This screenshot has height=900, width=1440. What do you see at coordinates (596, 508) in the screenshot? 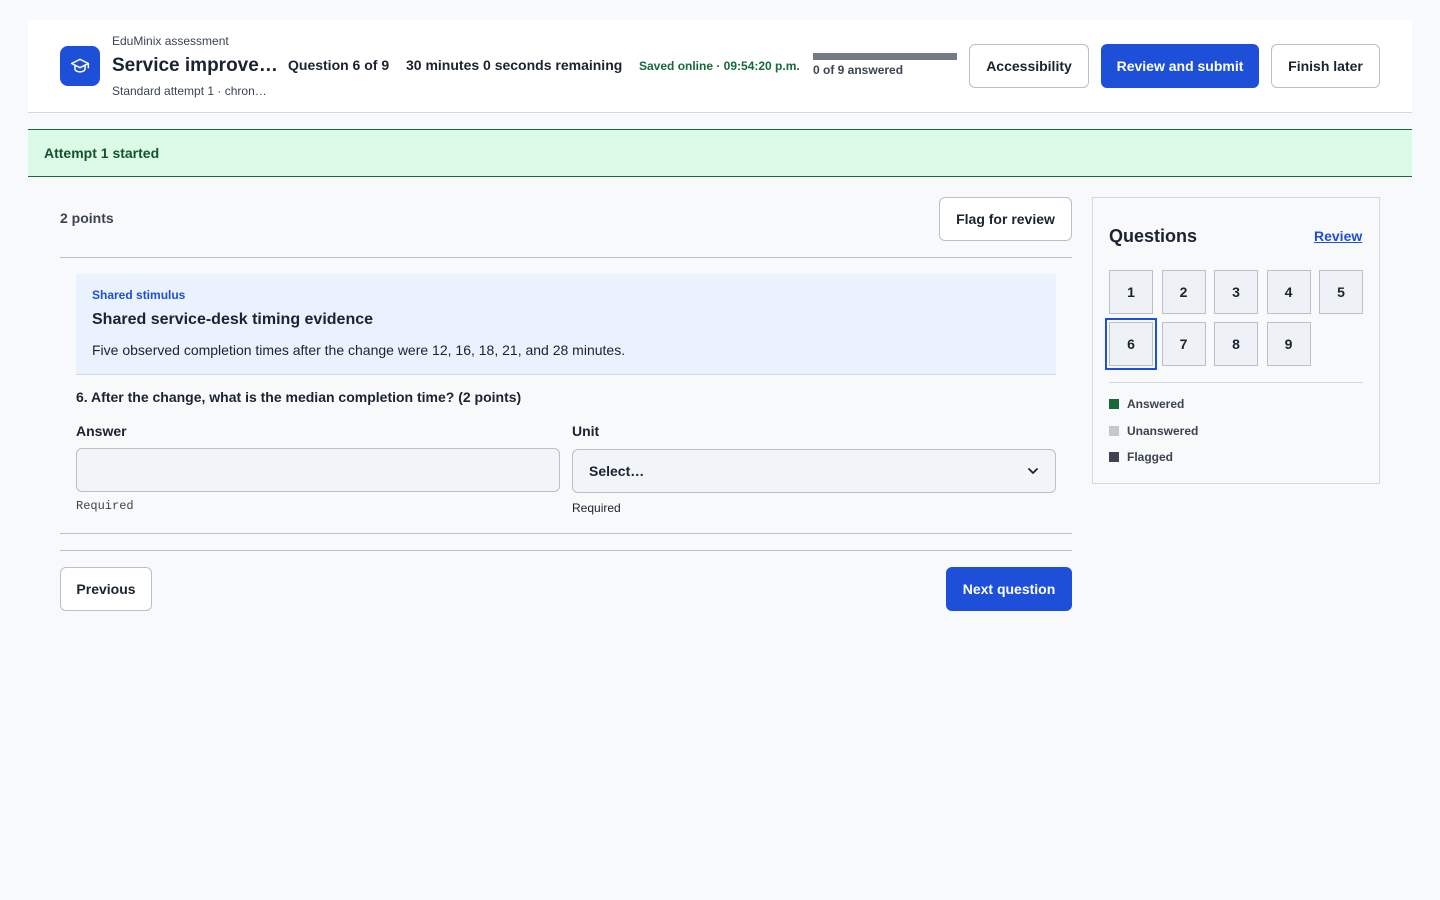
I see `unit-required-hint: Required` at bounding box center [596, 508].